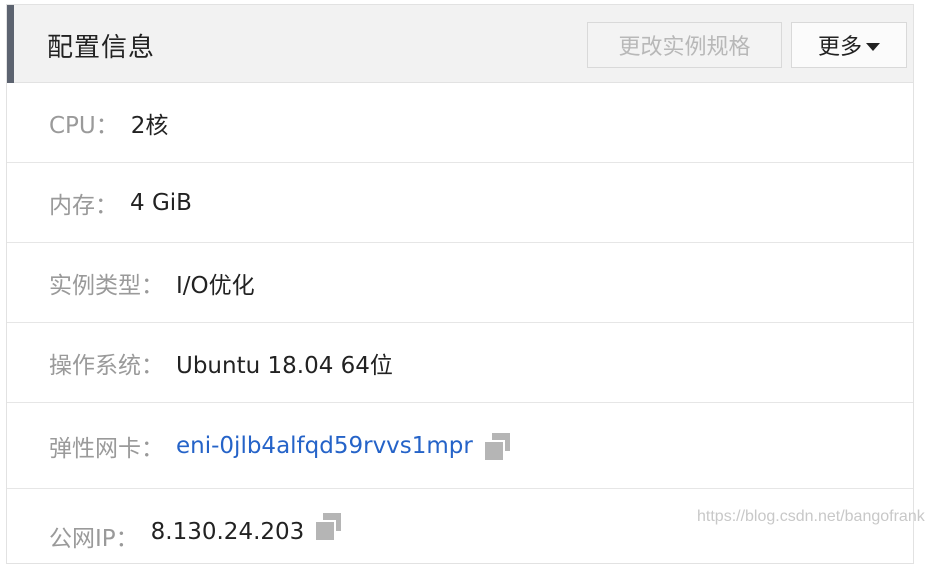 The width and height of the screenshot is (928, 569). Describe the element at coordinates (324, 446) in the screenshot. I see `eni-link: eni-0jlb4alfqd59rvvs1mpr` at that location.